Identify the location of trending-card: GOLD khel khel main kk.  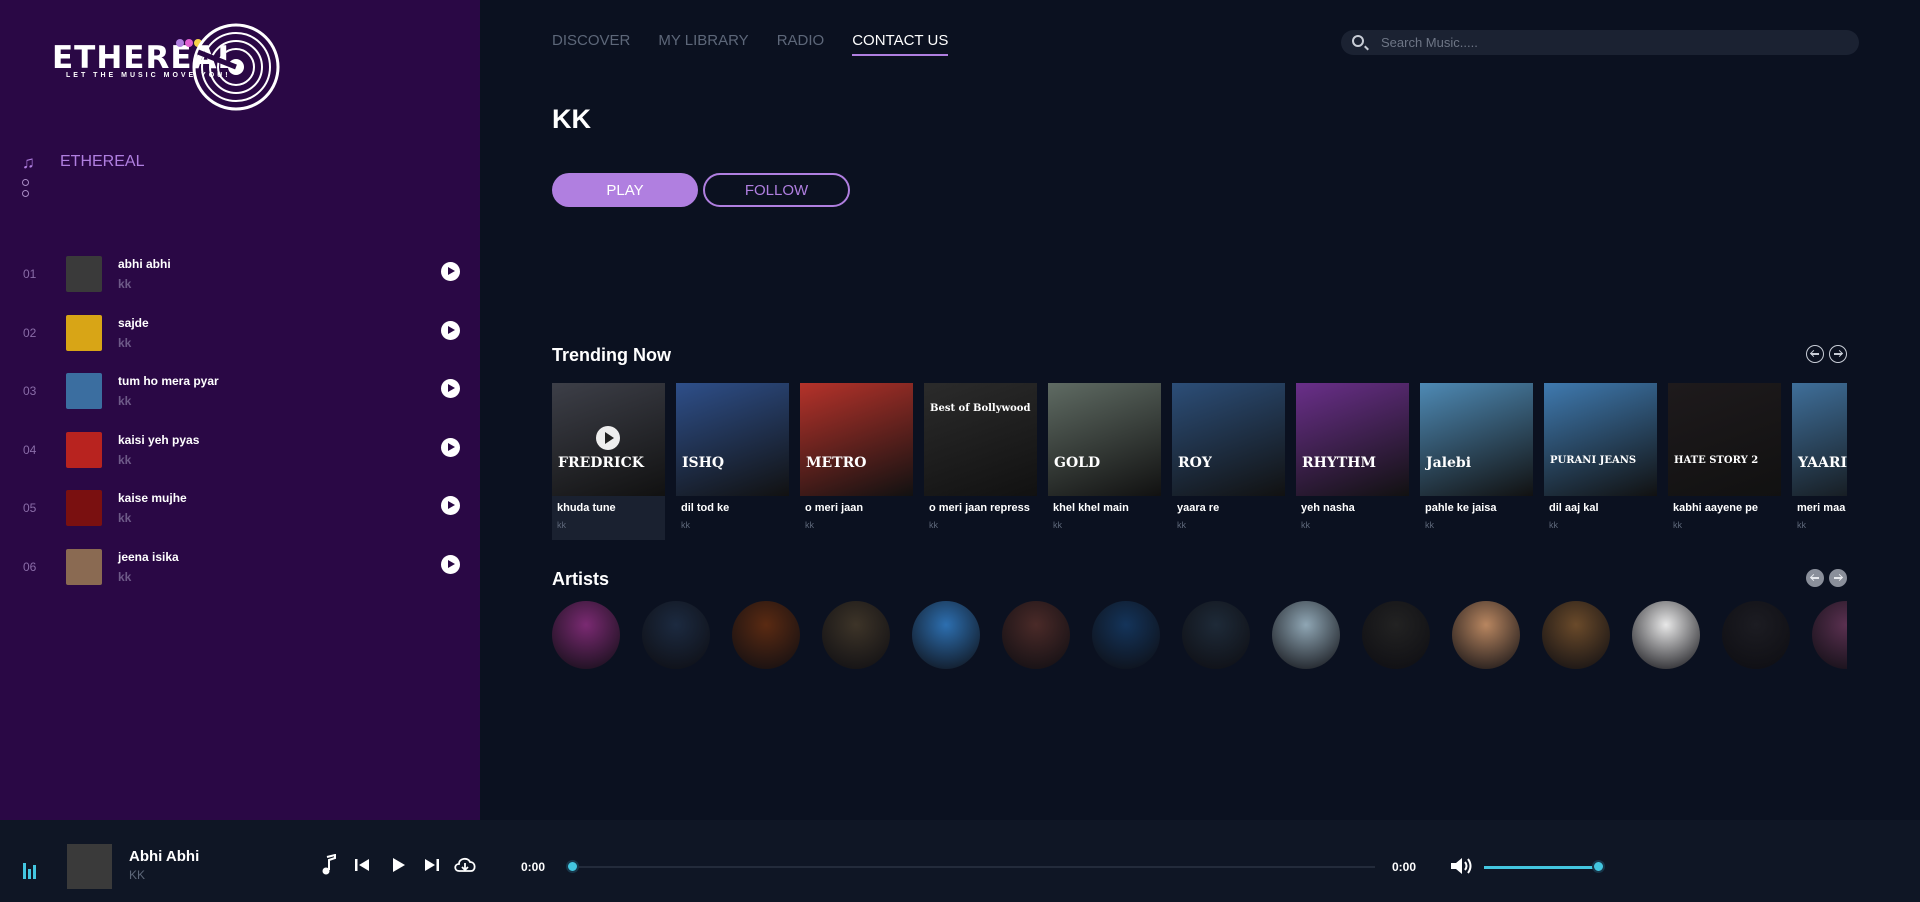
(1104, 461).